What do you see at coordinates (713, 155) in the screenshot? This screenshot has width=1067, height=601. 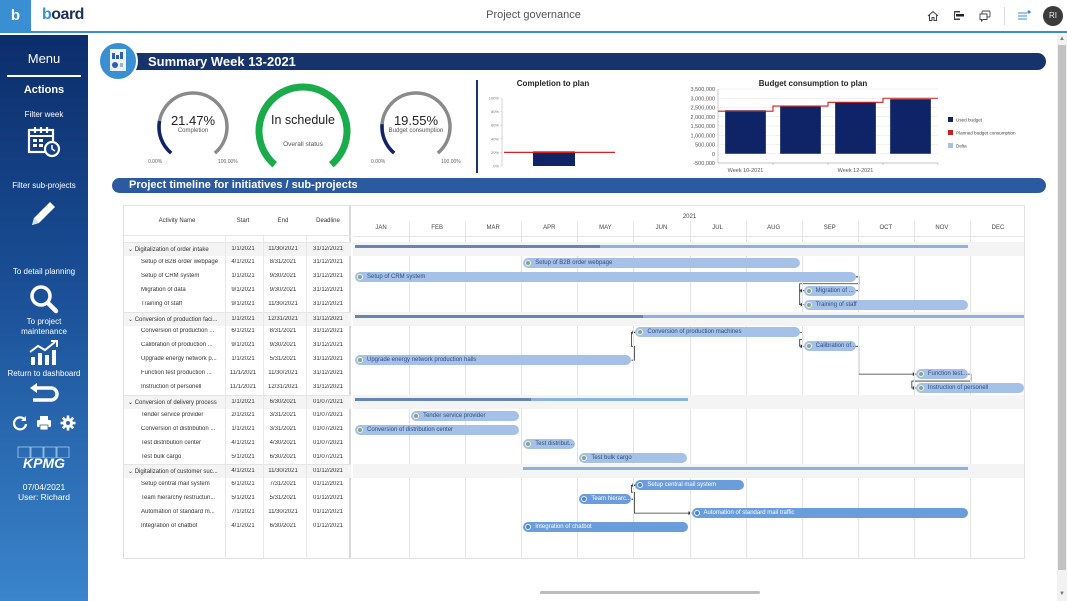 I see `y-tick-label: 0` at bounding box center [713, 155].